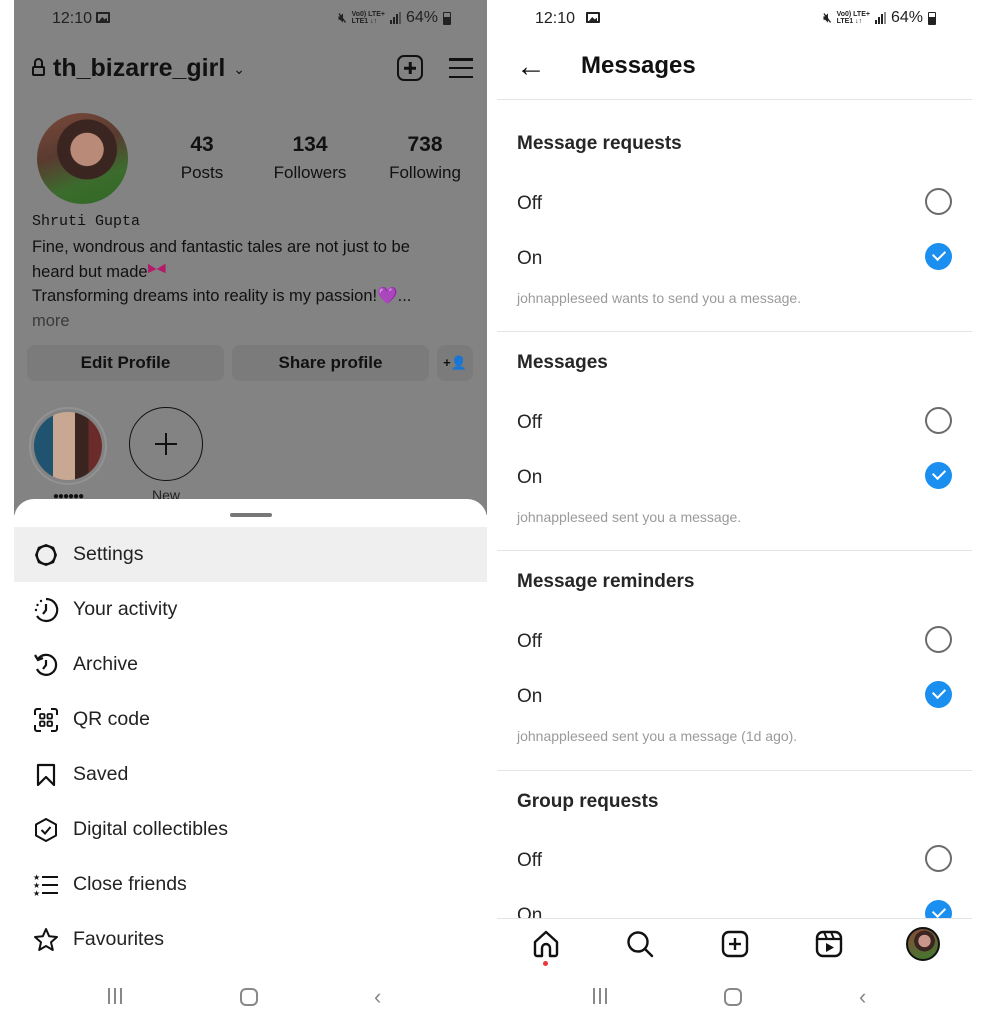 The image size is (985, 1024). What do you see at coordinates (250, 774) in the screenshot?
I see `menu-item-saved: Saved` at bounding box center [250, 774].